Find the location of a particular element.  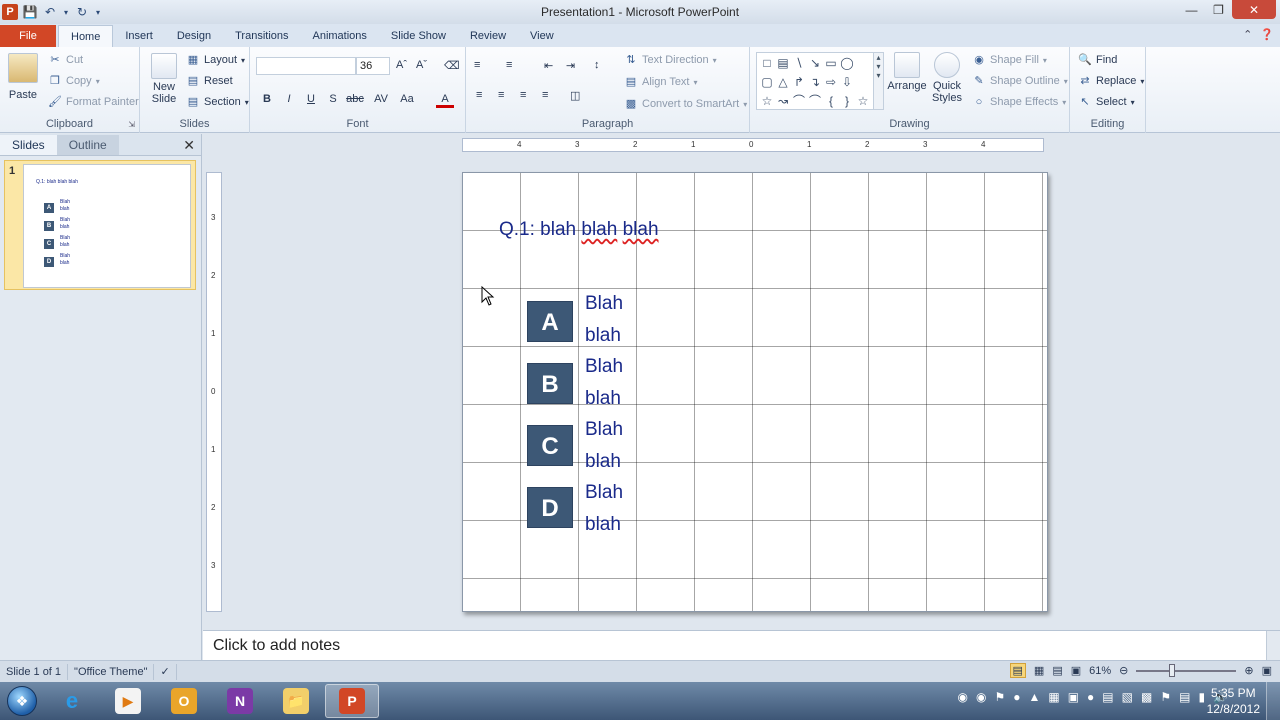

gallery-scroll: ▴ ▾ ▾ is located at coordinates (878, 81).